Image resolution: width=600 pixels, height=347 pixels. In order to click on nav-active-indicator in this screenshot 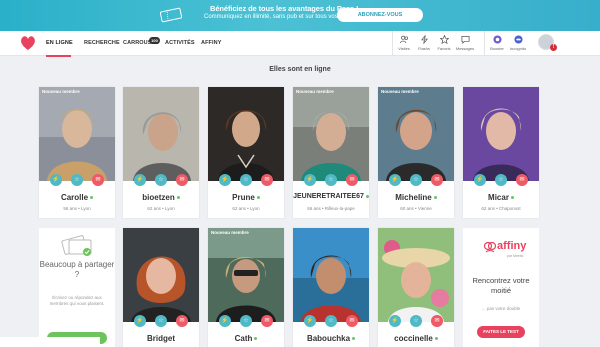, I will do `click(58, 56)`.